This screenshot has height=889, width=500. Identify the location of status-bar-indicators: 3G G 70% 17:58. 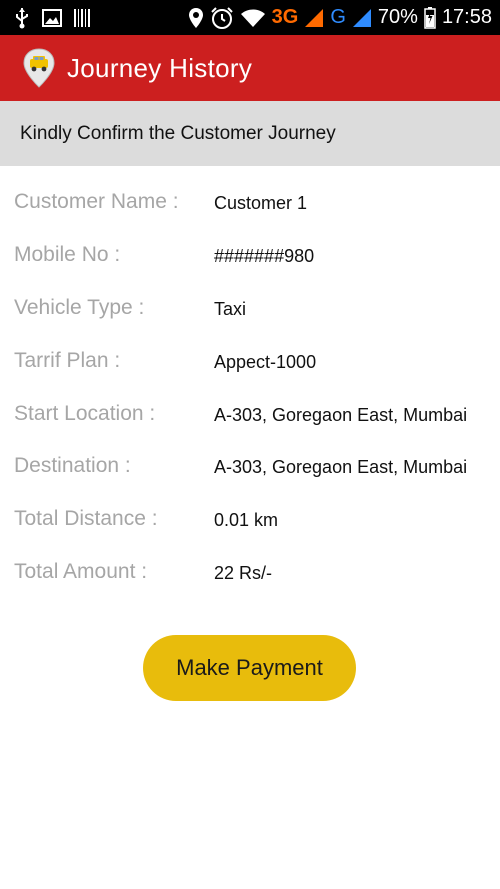
(337, 18).